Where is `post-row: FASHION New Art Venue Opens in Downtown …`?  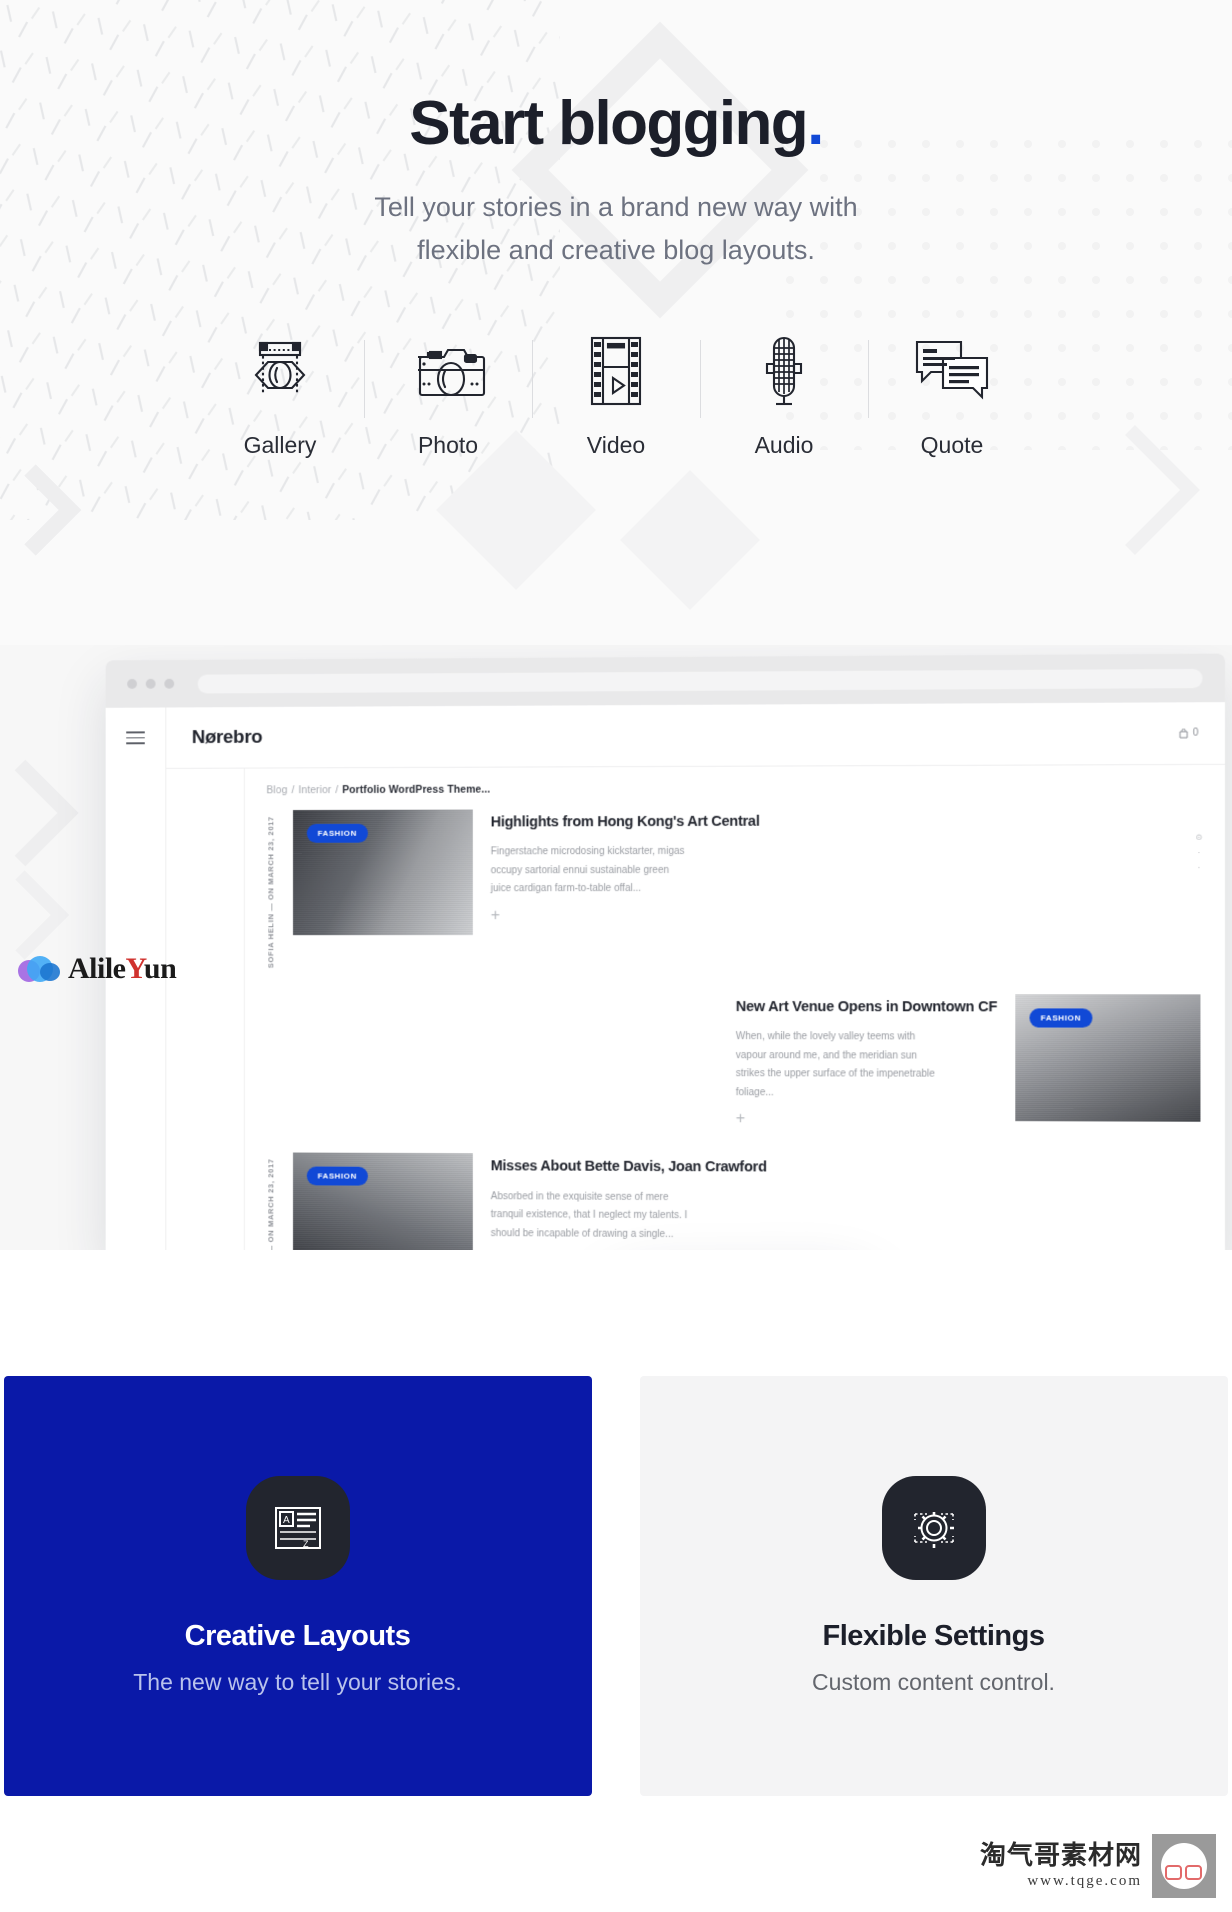
post-row: FASHION New Art Venue Opens in Downtown … is located at coordinates (733, 1062).